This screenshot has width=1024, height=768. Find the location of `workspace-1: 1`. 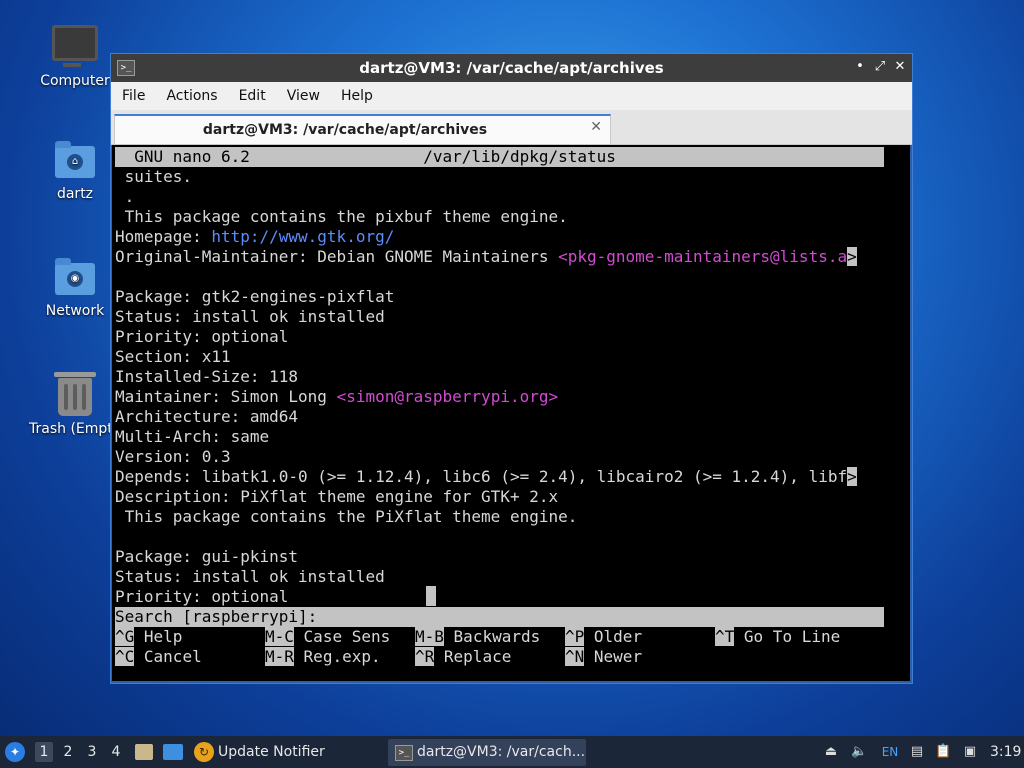

workspace-1: 1 is located at coordinates (44, 752).